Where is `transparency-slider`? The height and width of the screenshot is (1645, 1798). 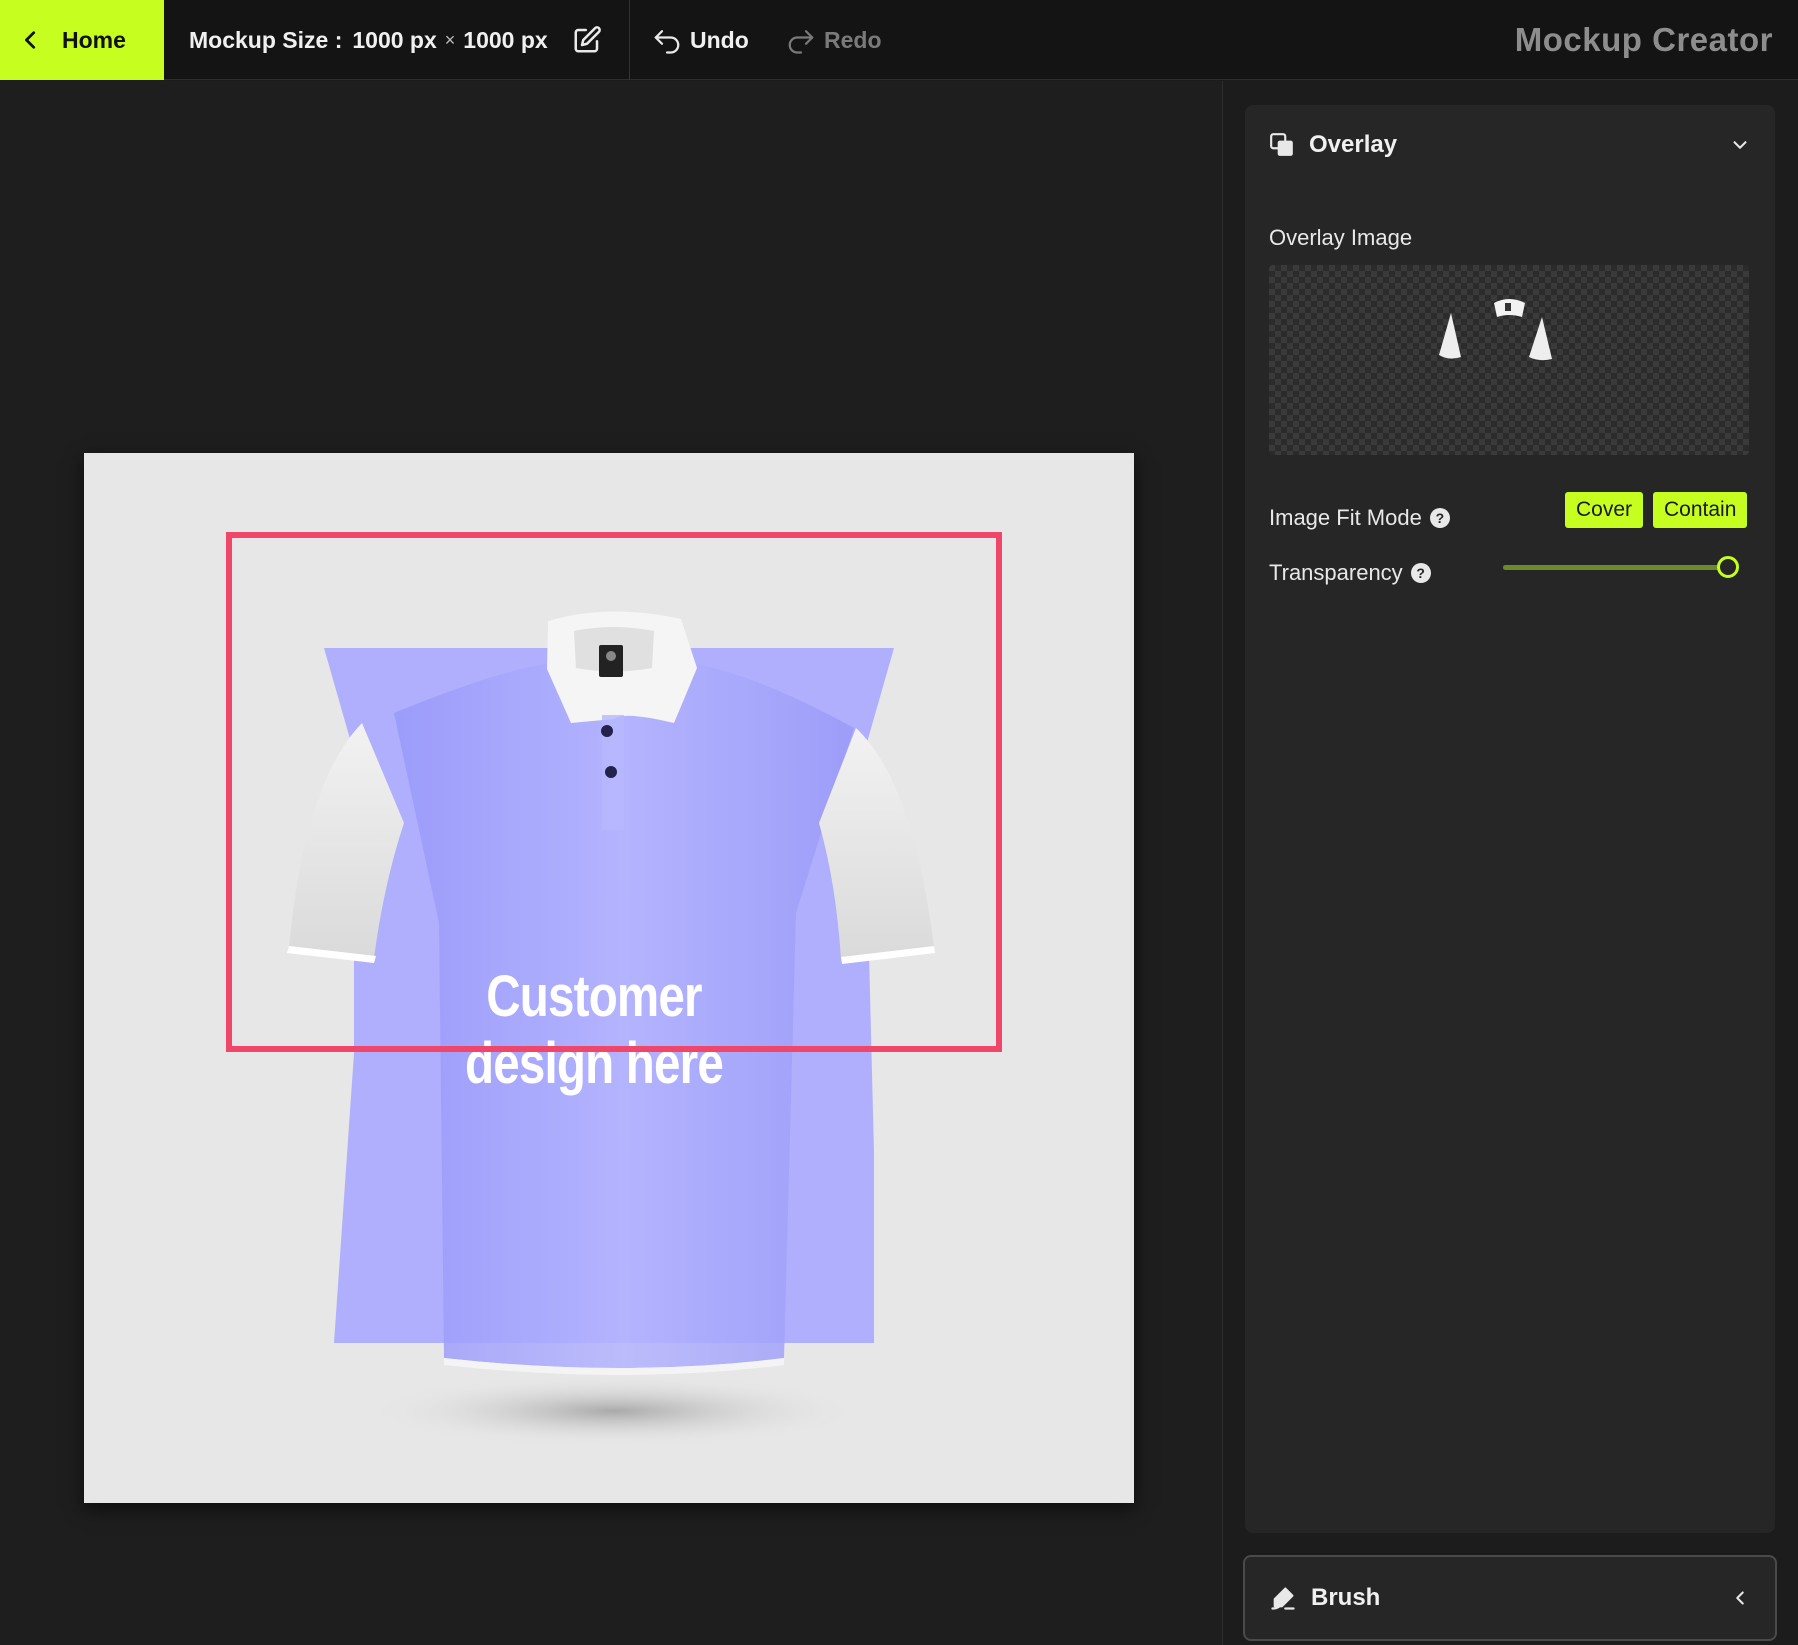
transparency-slider is located at coordinates (1615, 567).